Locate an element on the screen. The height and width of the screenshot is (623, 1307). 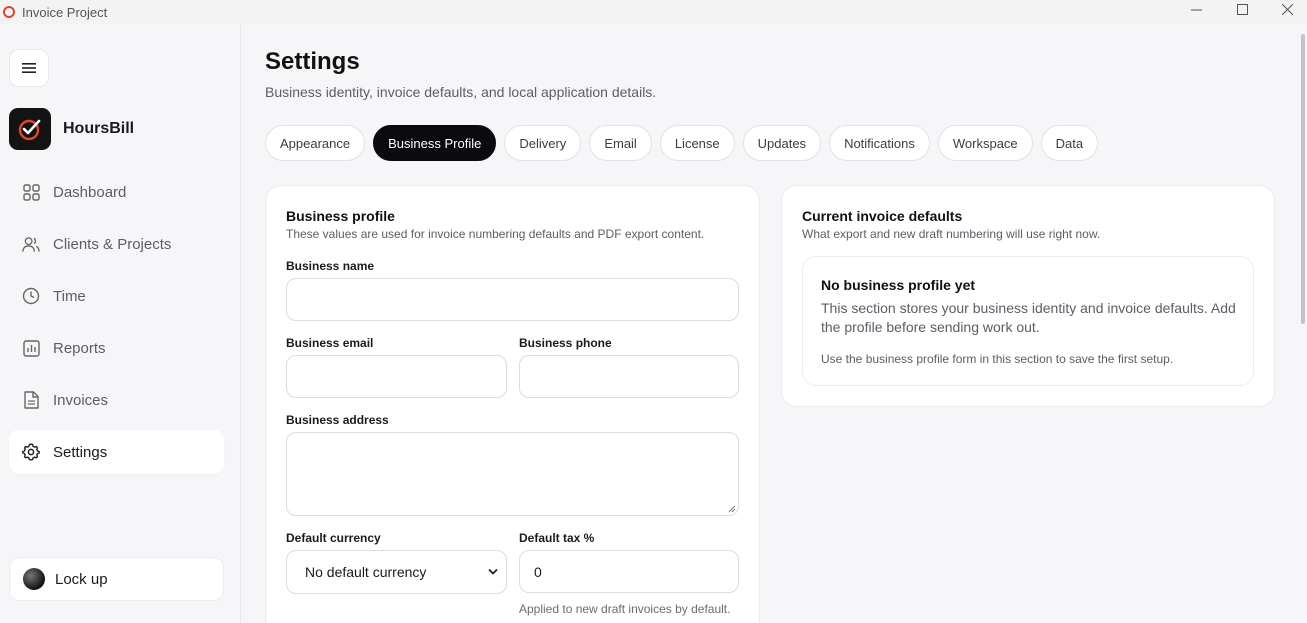
scrollbar is located at coordinates (1303, 323).